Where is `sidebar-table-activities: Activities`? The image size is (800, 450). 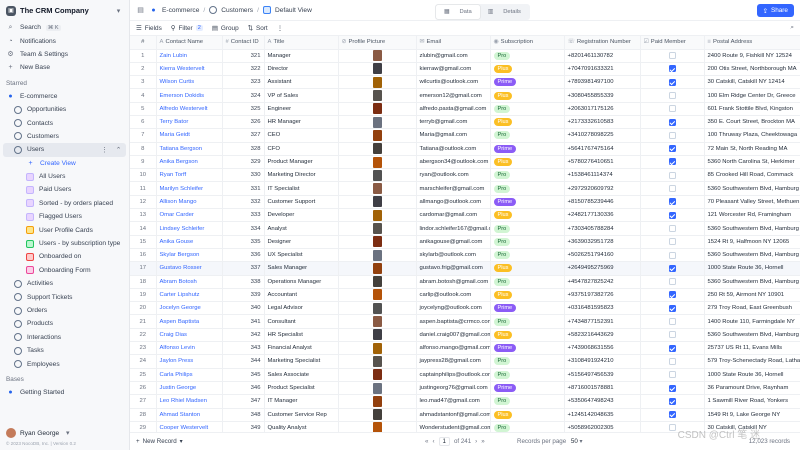
sidebar-table-activities: Activities is located at coordinates (64, 283).